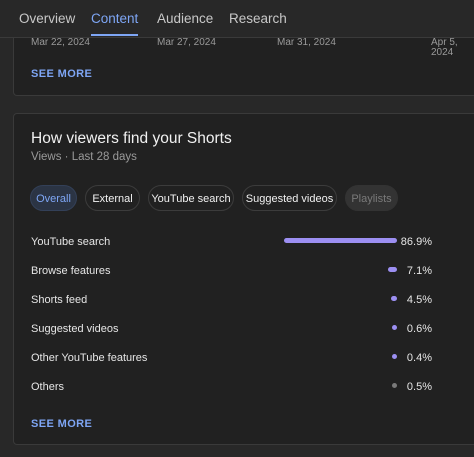  I want to click on tab-research: Research, so click(258, 19).